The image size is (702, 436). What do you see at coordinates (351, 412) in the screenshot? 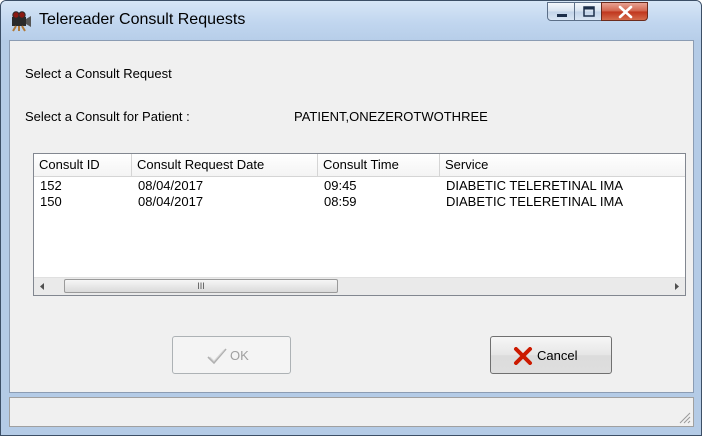
I see `status-bar` at bounding box center [351, 412].